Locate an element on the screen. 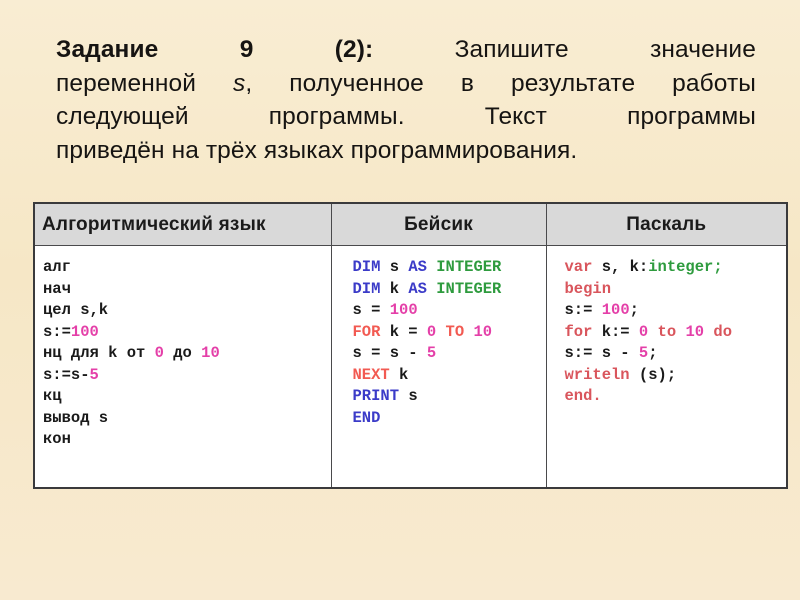 This screenshot has width=800, height=600. code-token-plain: кц is located at coordinates (52, 396).